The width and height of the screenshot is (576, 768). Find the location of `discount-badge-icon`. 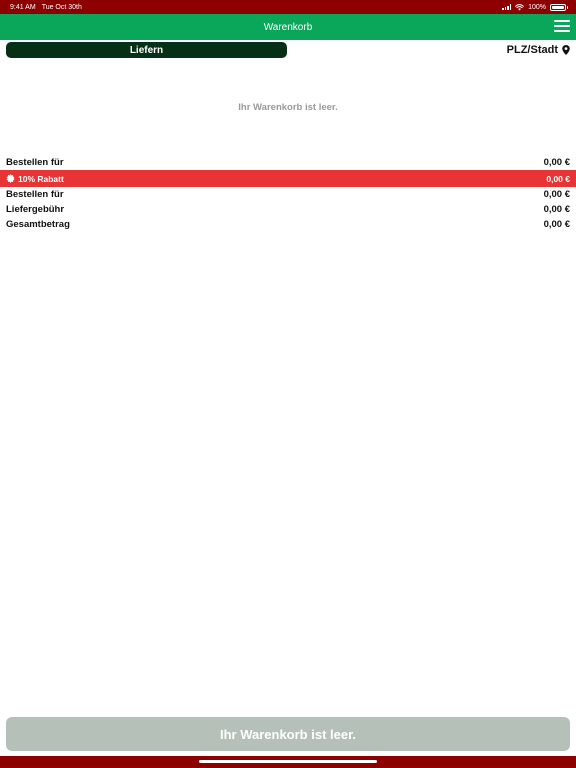

discount-badge-icon is located at coordinates (10, 178).